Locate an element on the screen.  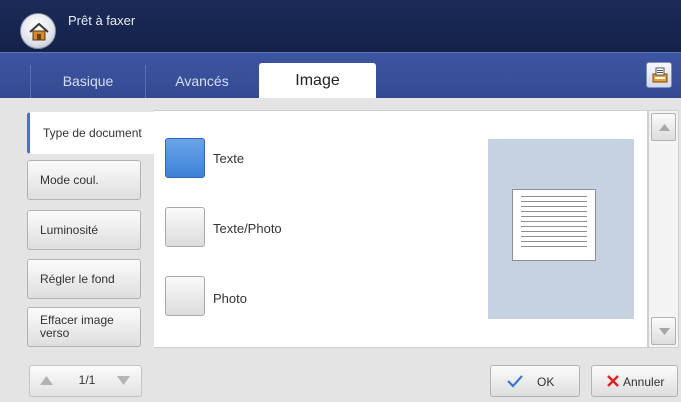
header-bar: Prêt à faxer is located at coordinates (340, 26).